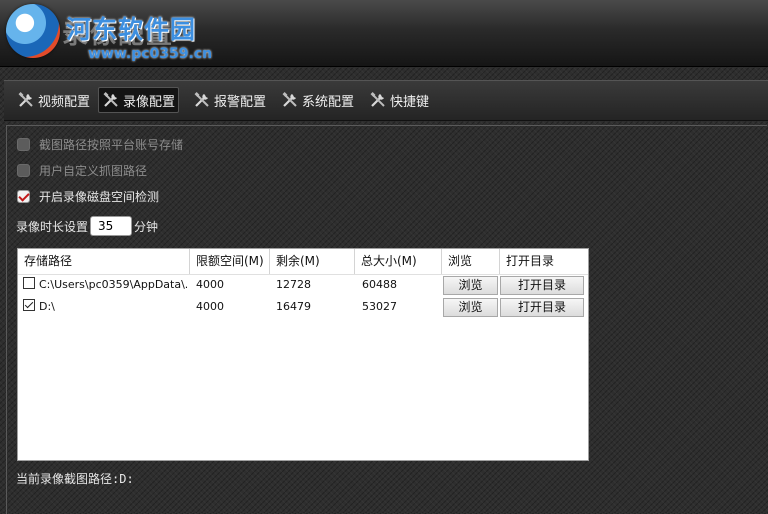 The image size is (768, 514). What do you see at coordinates (111, 226) in the screenshot?
I see `duration-input` at bounding box center [111, 226].